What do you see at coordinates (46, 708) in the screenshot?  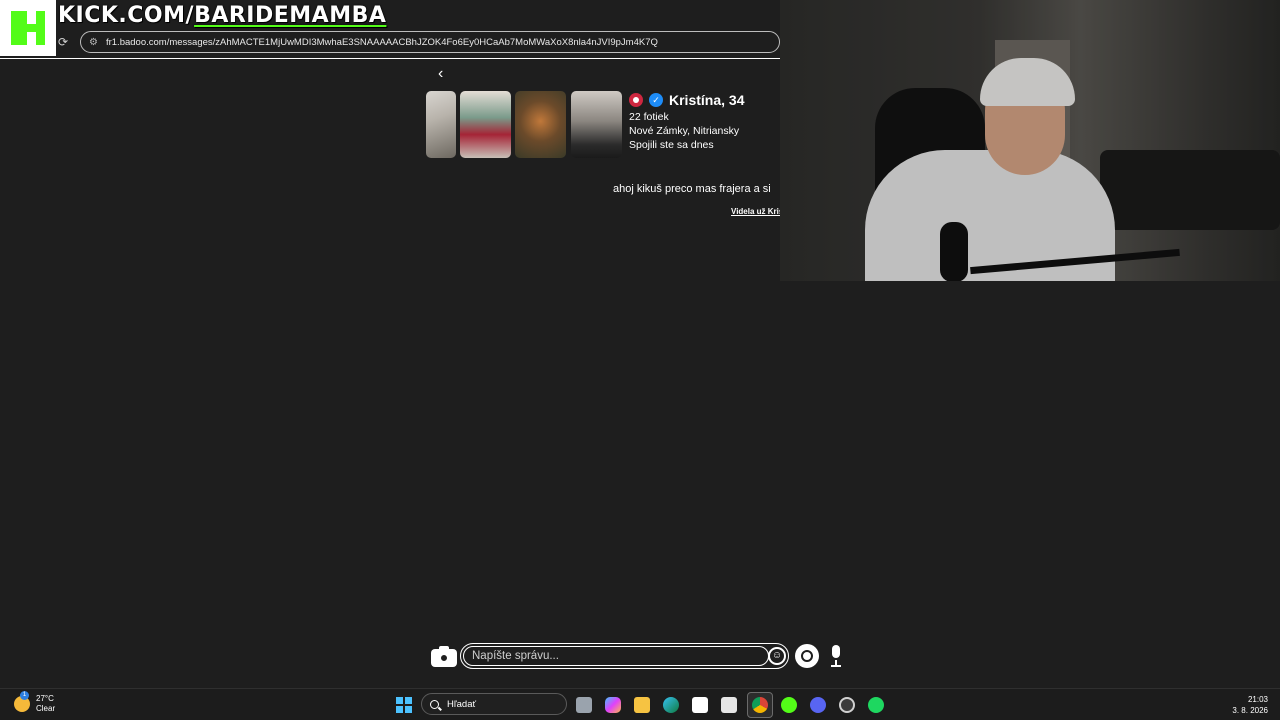 I see `weather-desc: Clear` at bounding box center [46, 708].